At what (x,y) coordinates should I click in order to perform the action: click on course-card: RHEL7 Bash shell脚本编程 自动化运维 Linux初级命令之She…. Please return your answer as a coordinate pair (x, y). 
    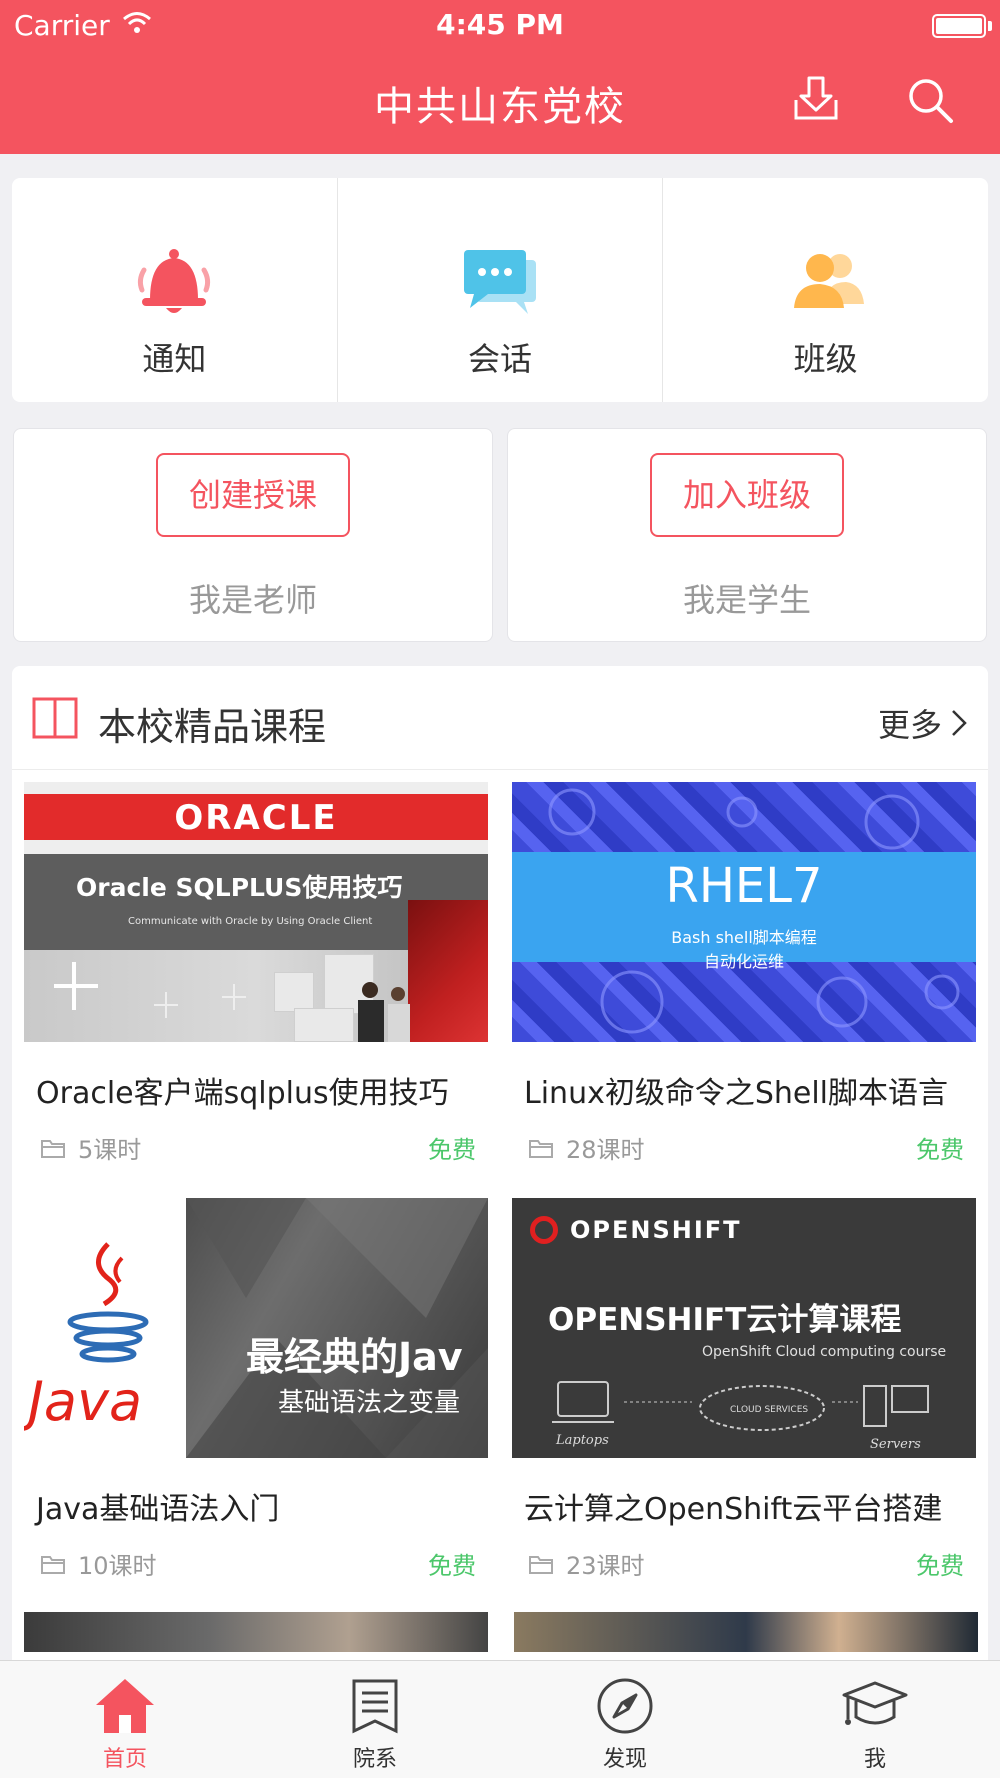
    Looking at the image, I should click on (744, 973).